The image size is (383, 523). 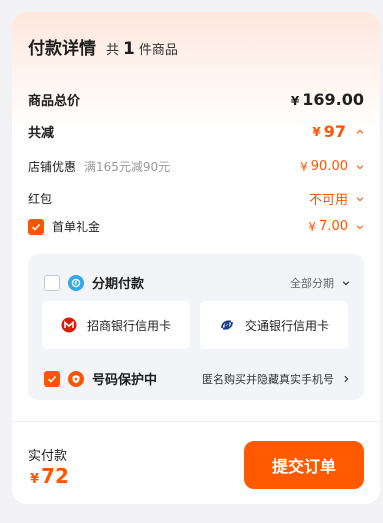 What do you see at coordinates (52, 282) in the screenshot?
I see `installment-checkbox` at bounding box center [52, 282].